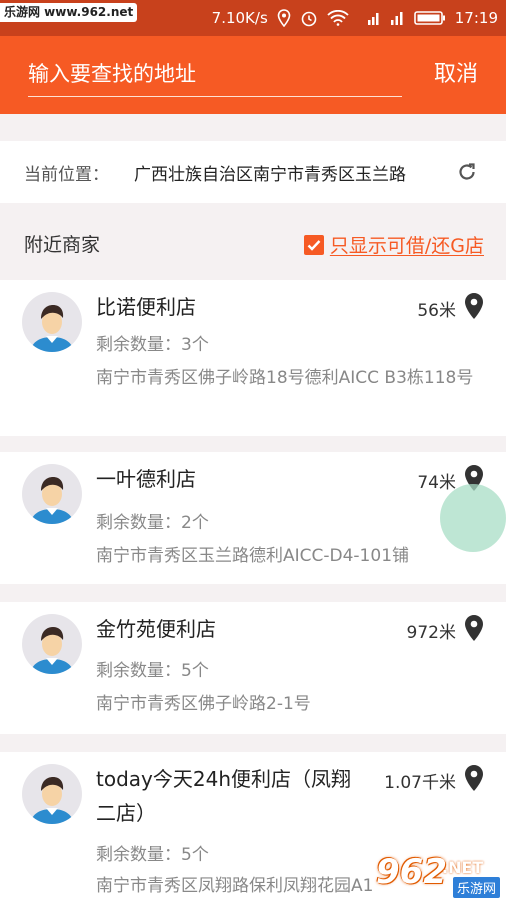 This screenshot has height=900, width=506. Describe the element at coordinates (476, 887) in the screenshot. I see `watermark-site: 乐游网` at that location.